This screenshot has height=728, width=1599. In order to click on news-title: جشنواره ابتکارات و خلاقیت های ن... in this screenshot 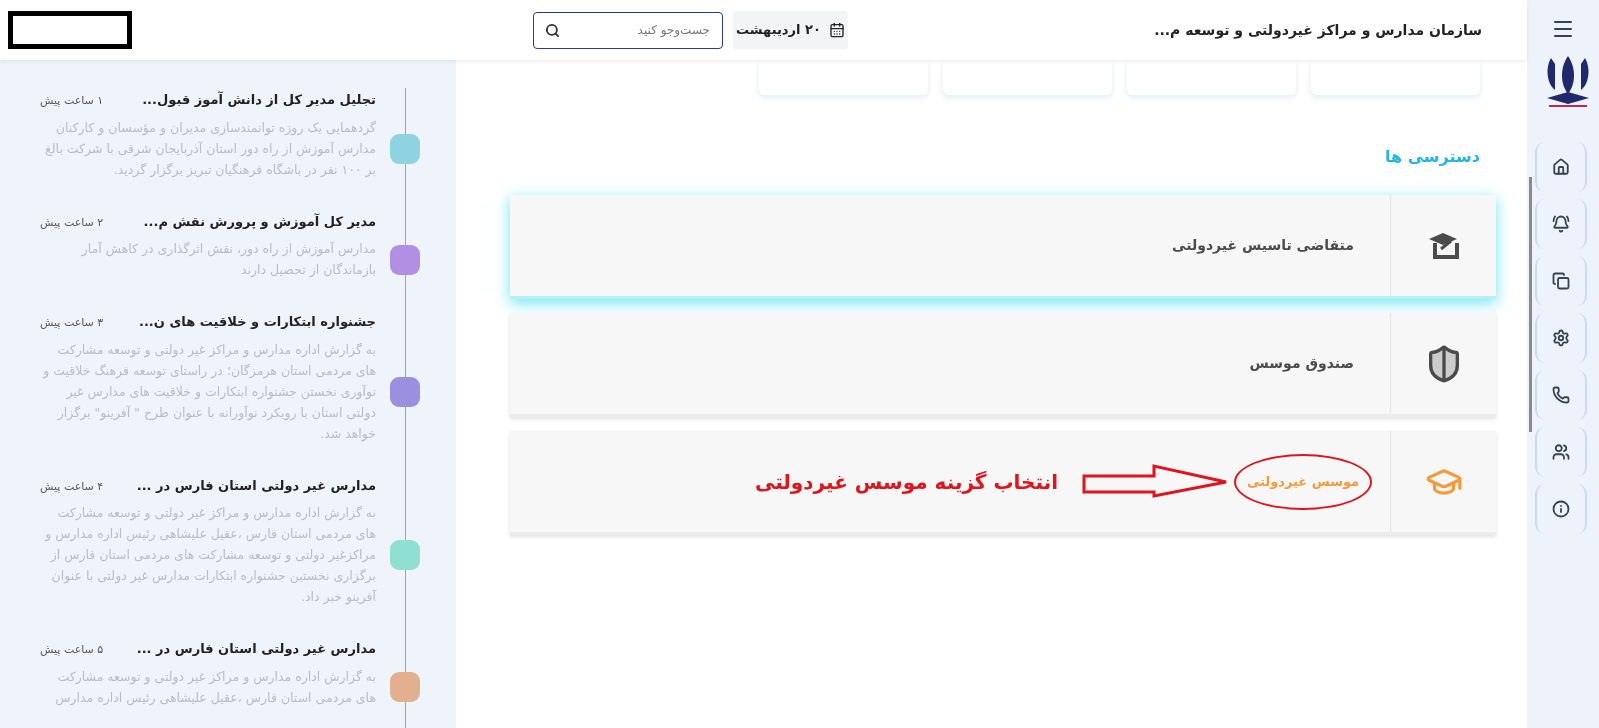, I will do `click(257, 322)`.